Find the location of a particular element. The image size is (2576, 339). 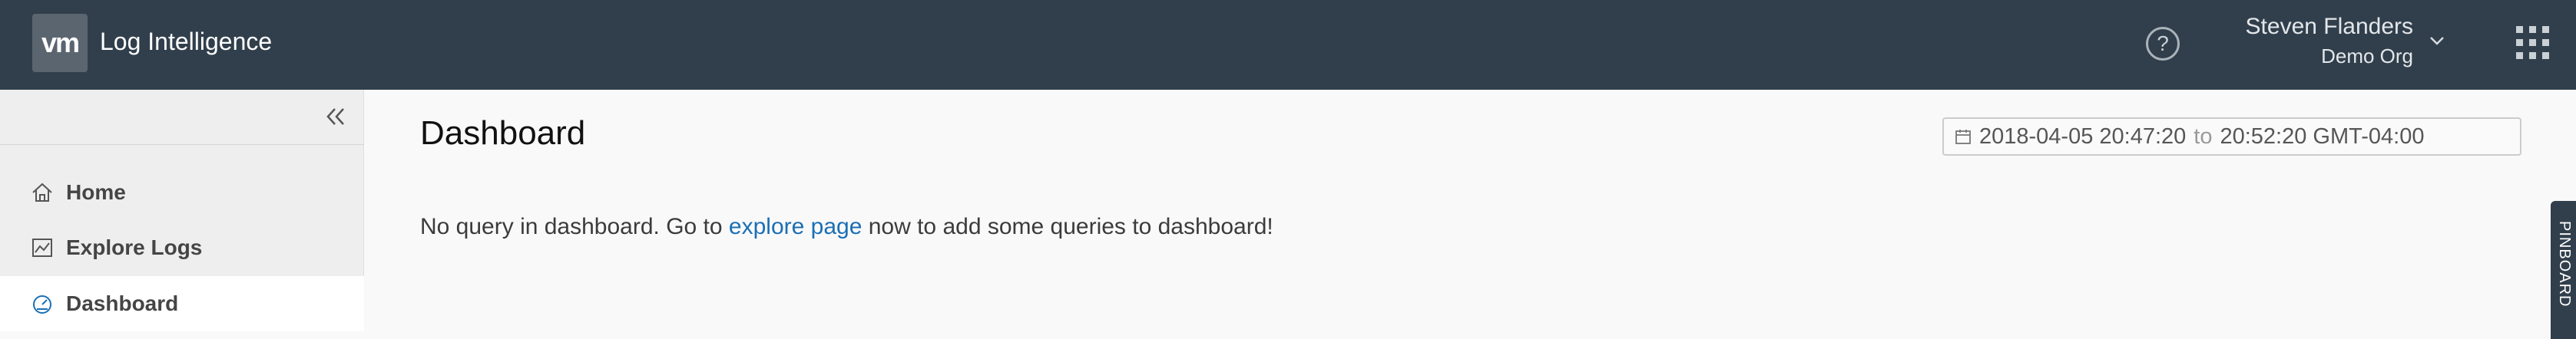

sidebar-item-explore-logs: Explore Logs is located at coordinates (182, 247).